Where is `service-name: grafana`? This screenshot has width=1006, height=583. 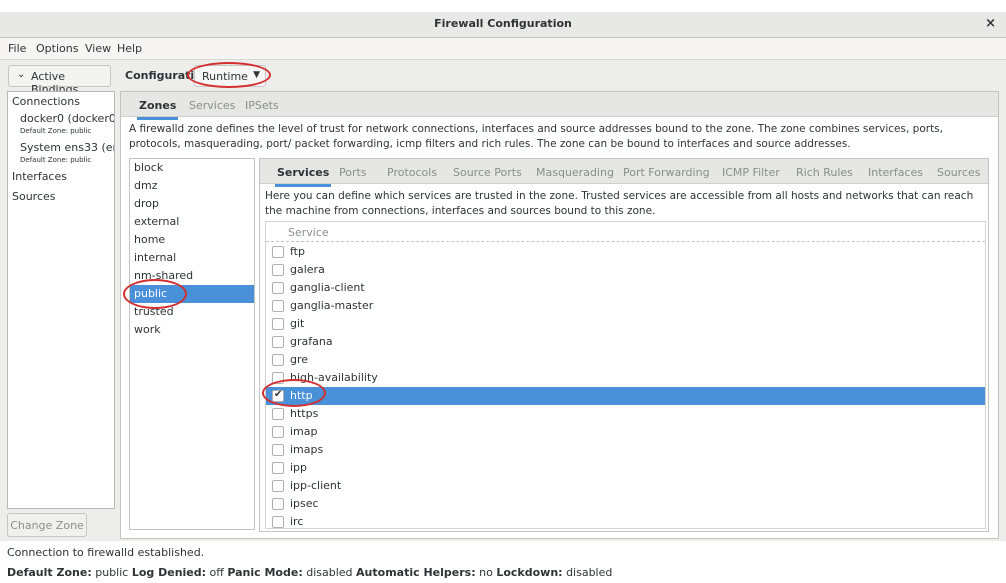
service-name: grafana is located at coordinates (311, 341).